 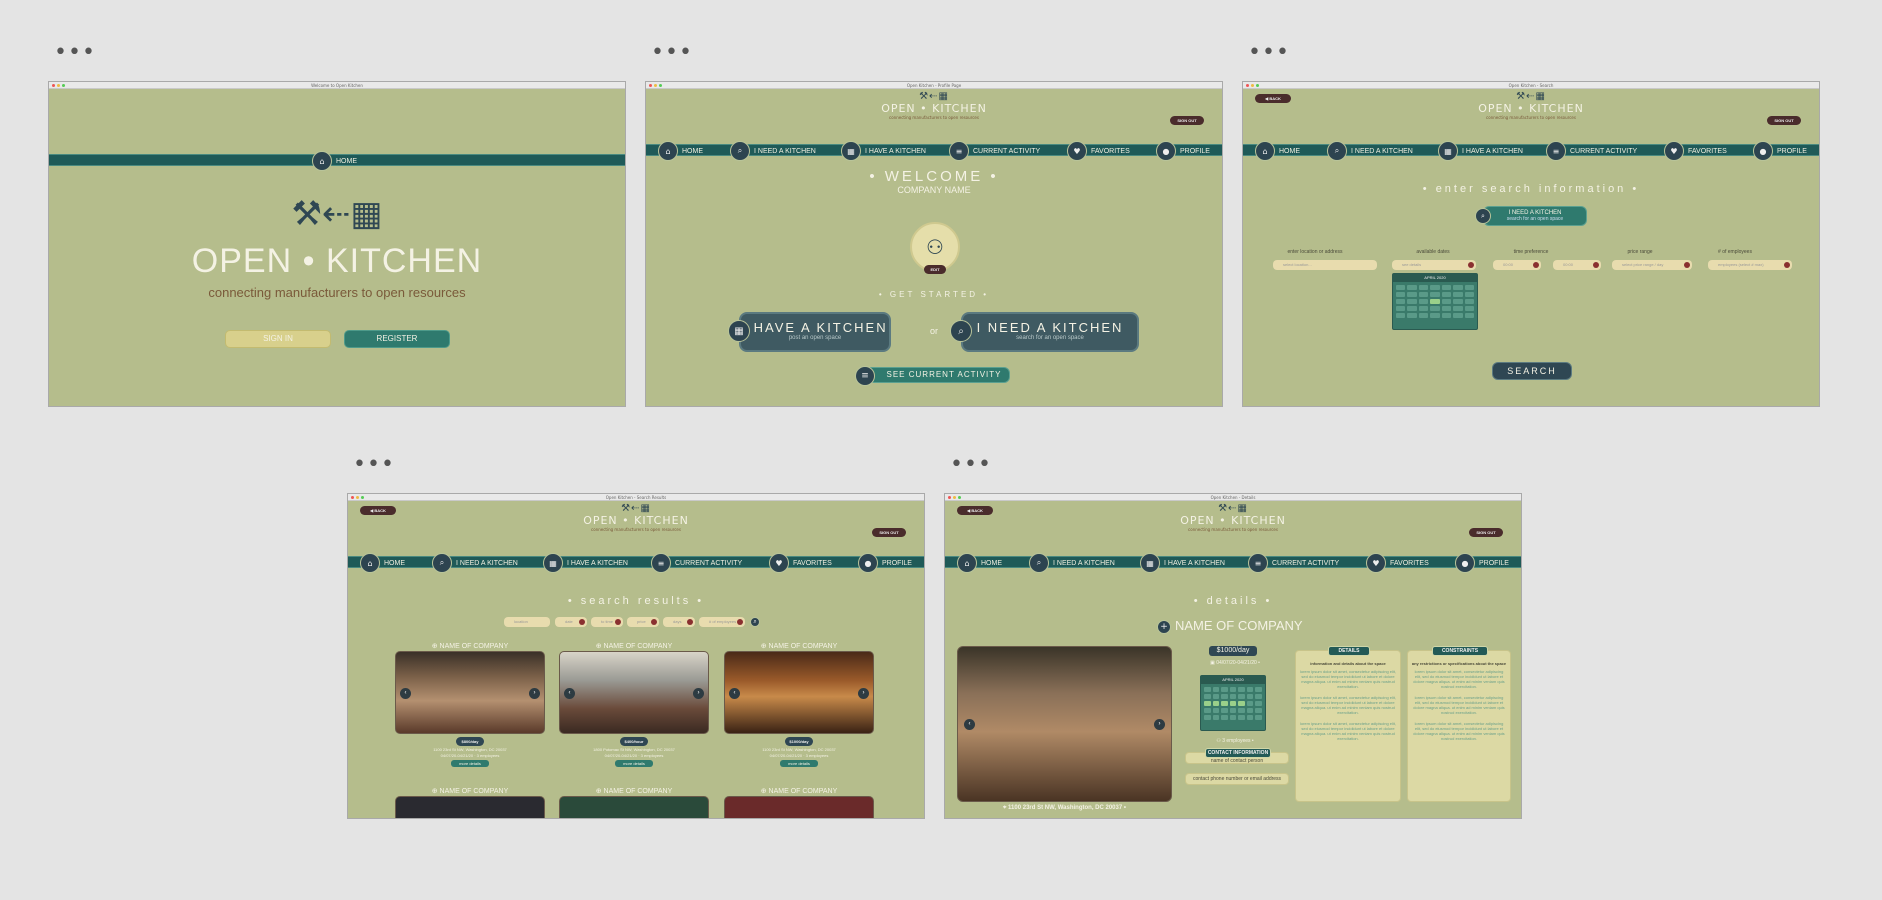 What do you see at coordinates (937, 375) in the screenshot?
I see `see-activity-button: SEE CURRENT ACTIVITY` at bounding box center [937, 375].